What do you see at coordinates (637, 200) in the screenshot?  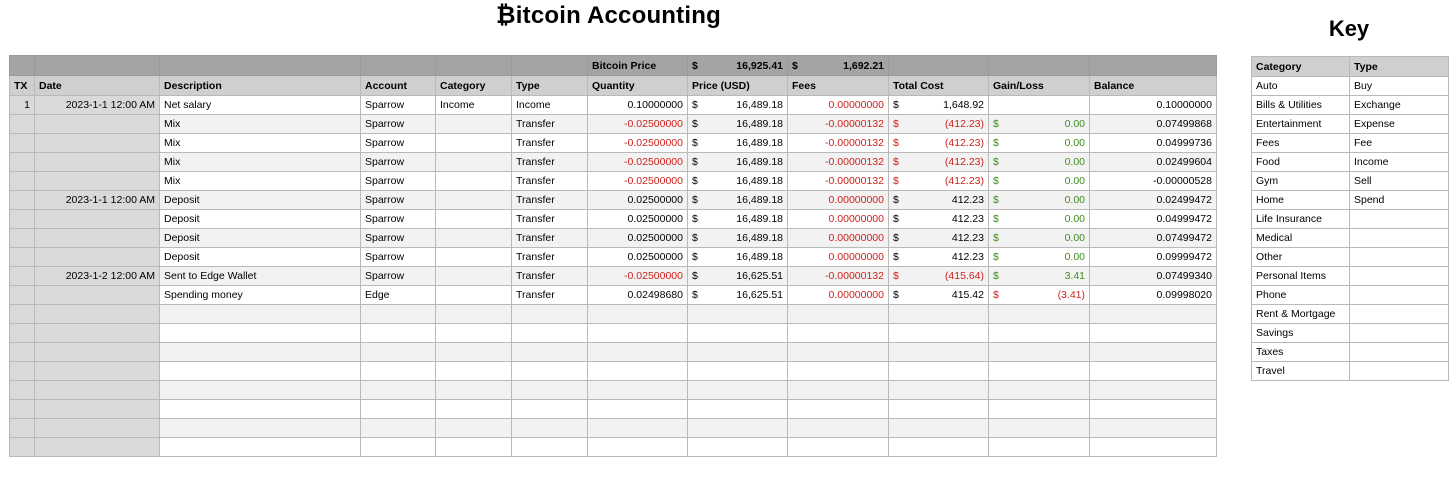 I see `quantity-cell: 0.02500000` at bounding box center [637, 200].